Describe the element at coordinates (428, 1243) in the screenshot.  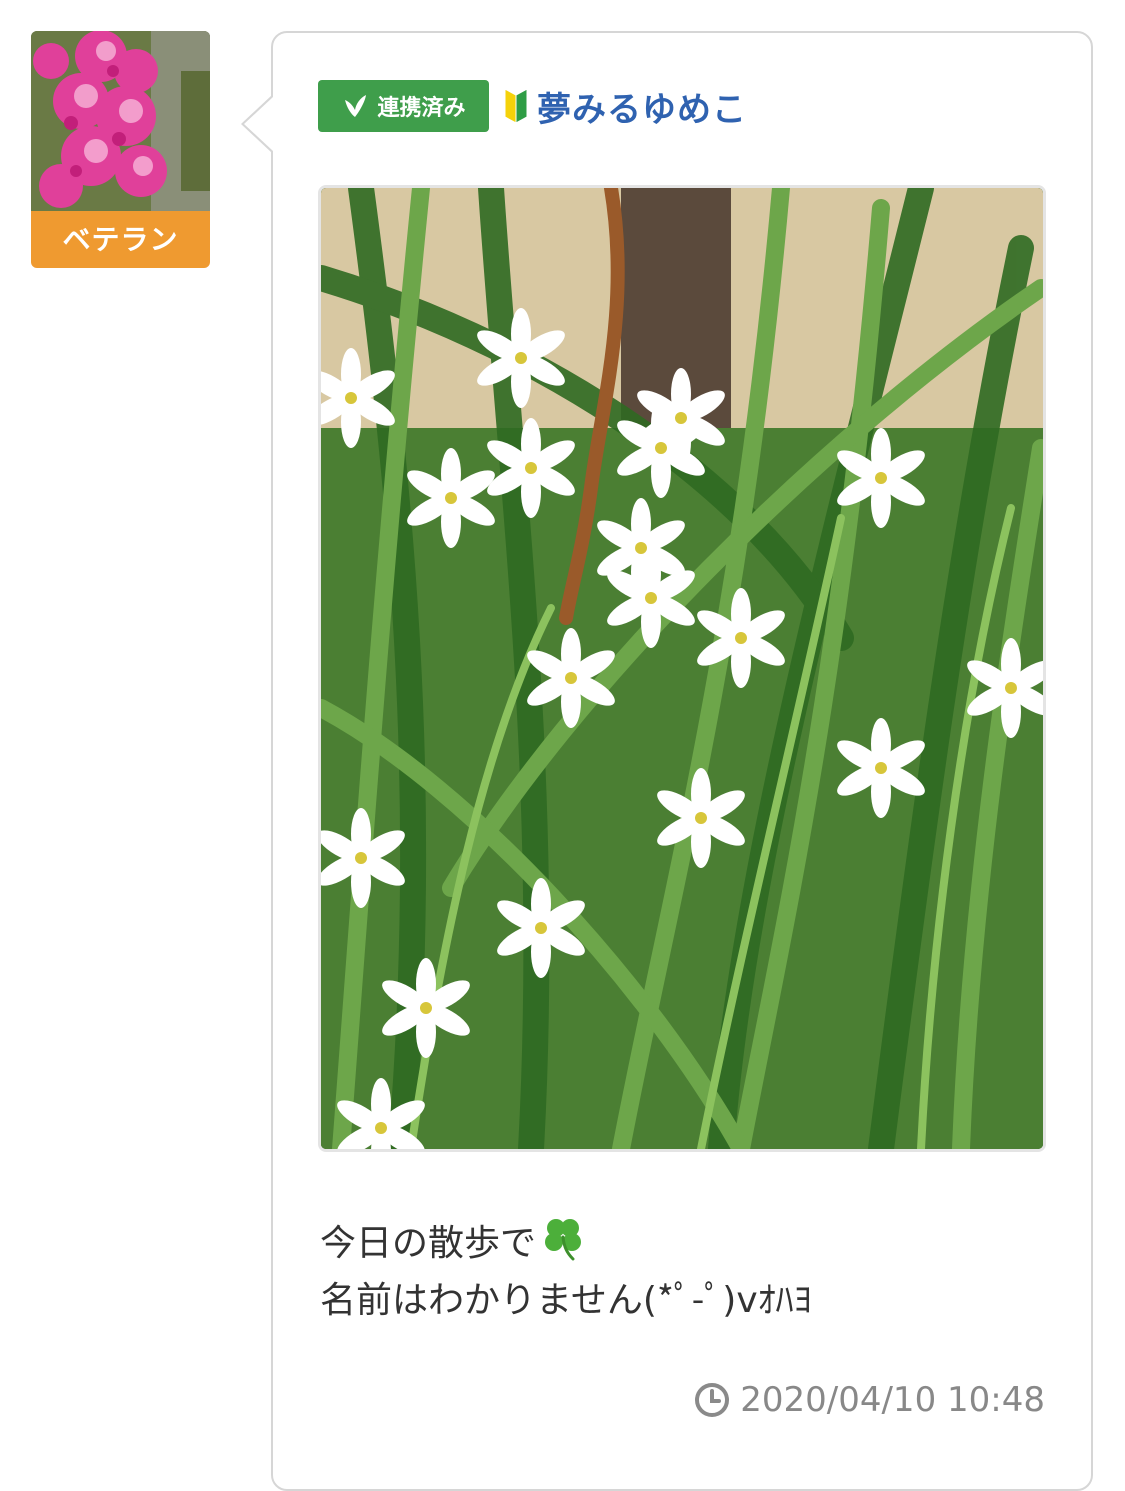
I see `body-line-1-text: 今日の散歩で` at that location.